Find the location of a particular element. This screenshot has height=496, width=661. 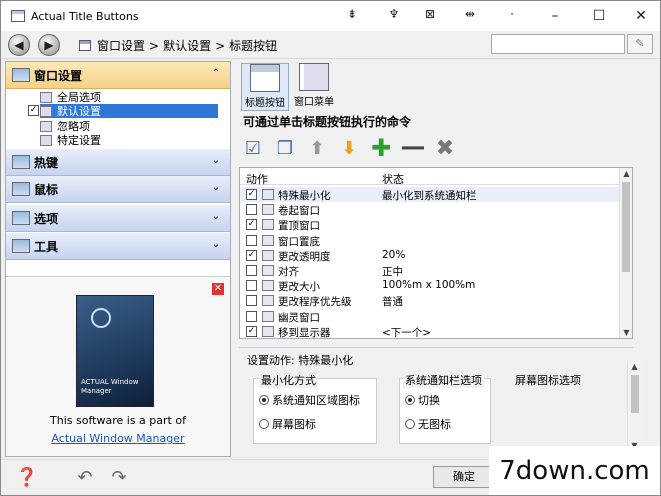

group-tools: 工具 ⌄ is located at coordinates (118, 246).